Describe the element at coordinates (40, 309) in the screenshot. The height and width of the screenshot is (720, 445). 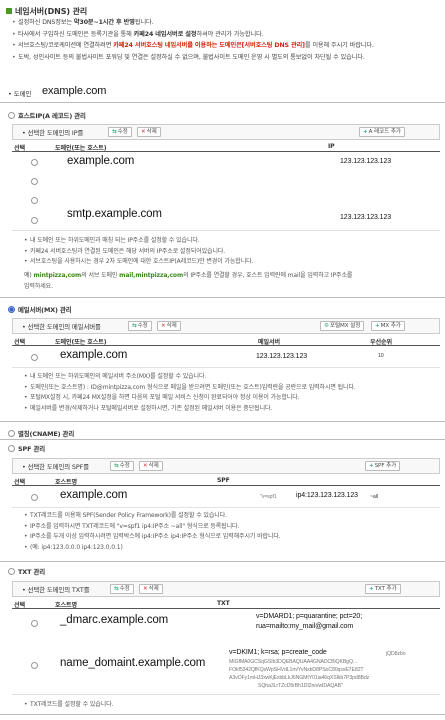
I see `mx-section: 메일서버(MX) 관리` at that location.